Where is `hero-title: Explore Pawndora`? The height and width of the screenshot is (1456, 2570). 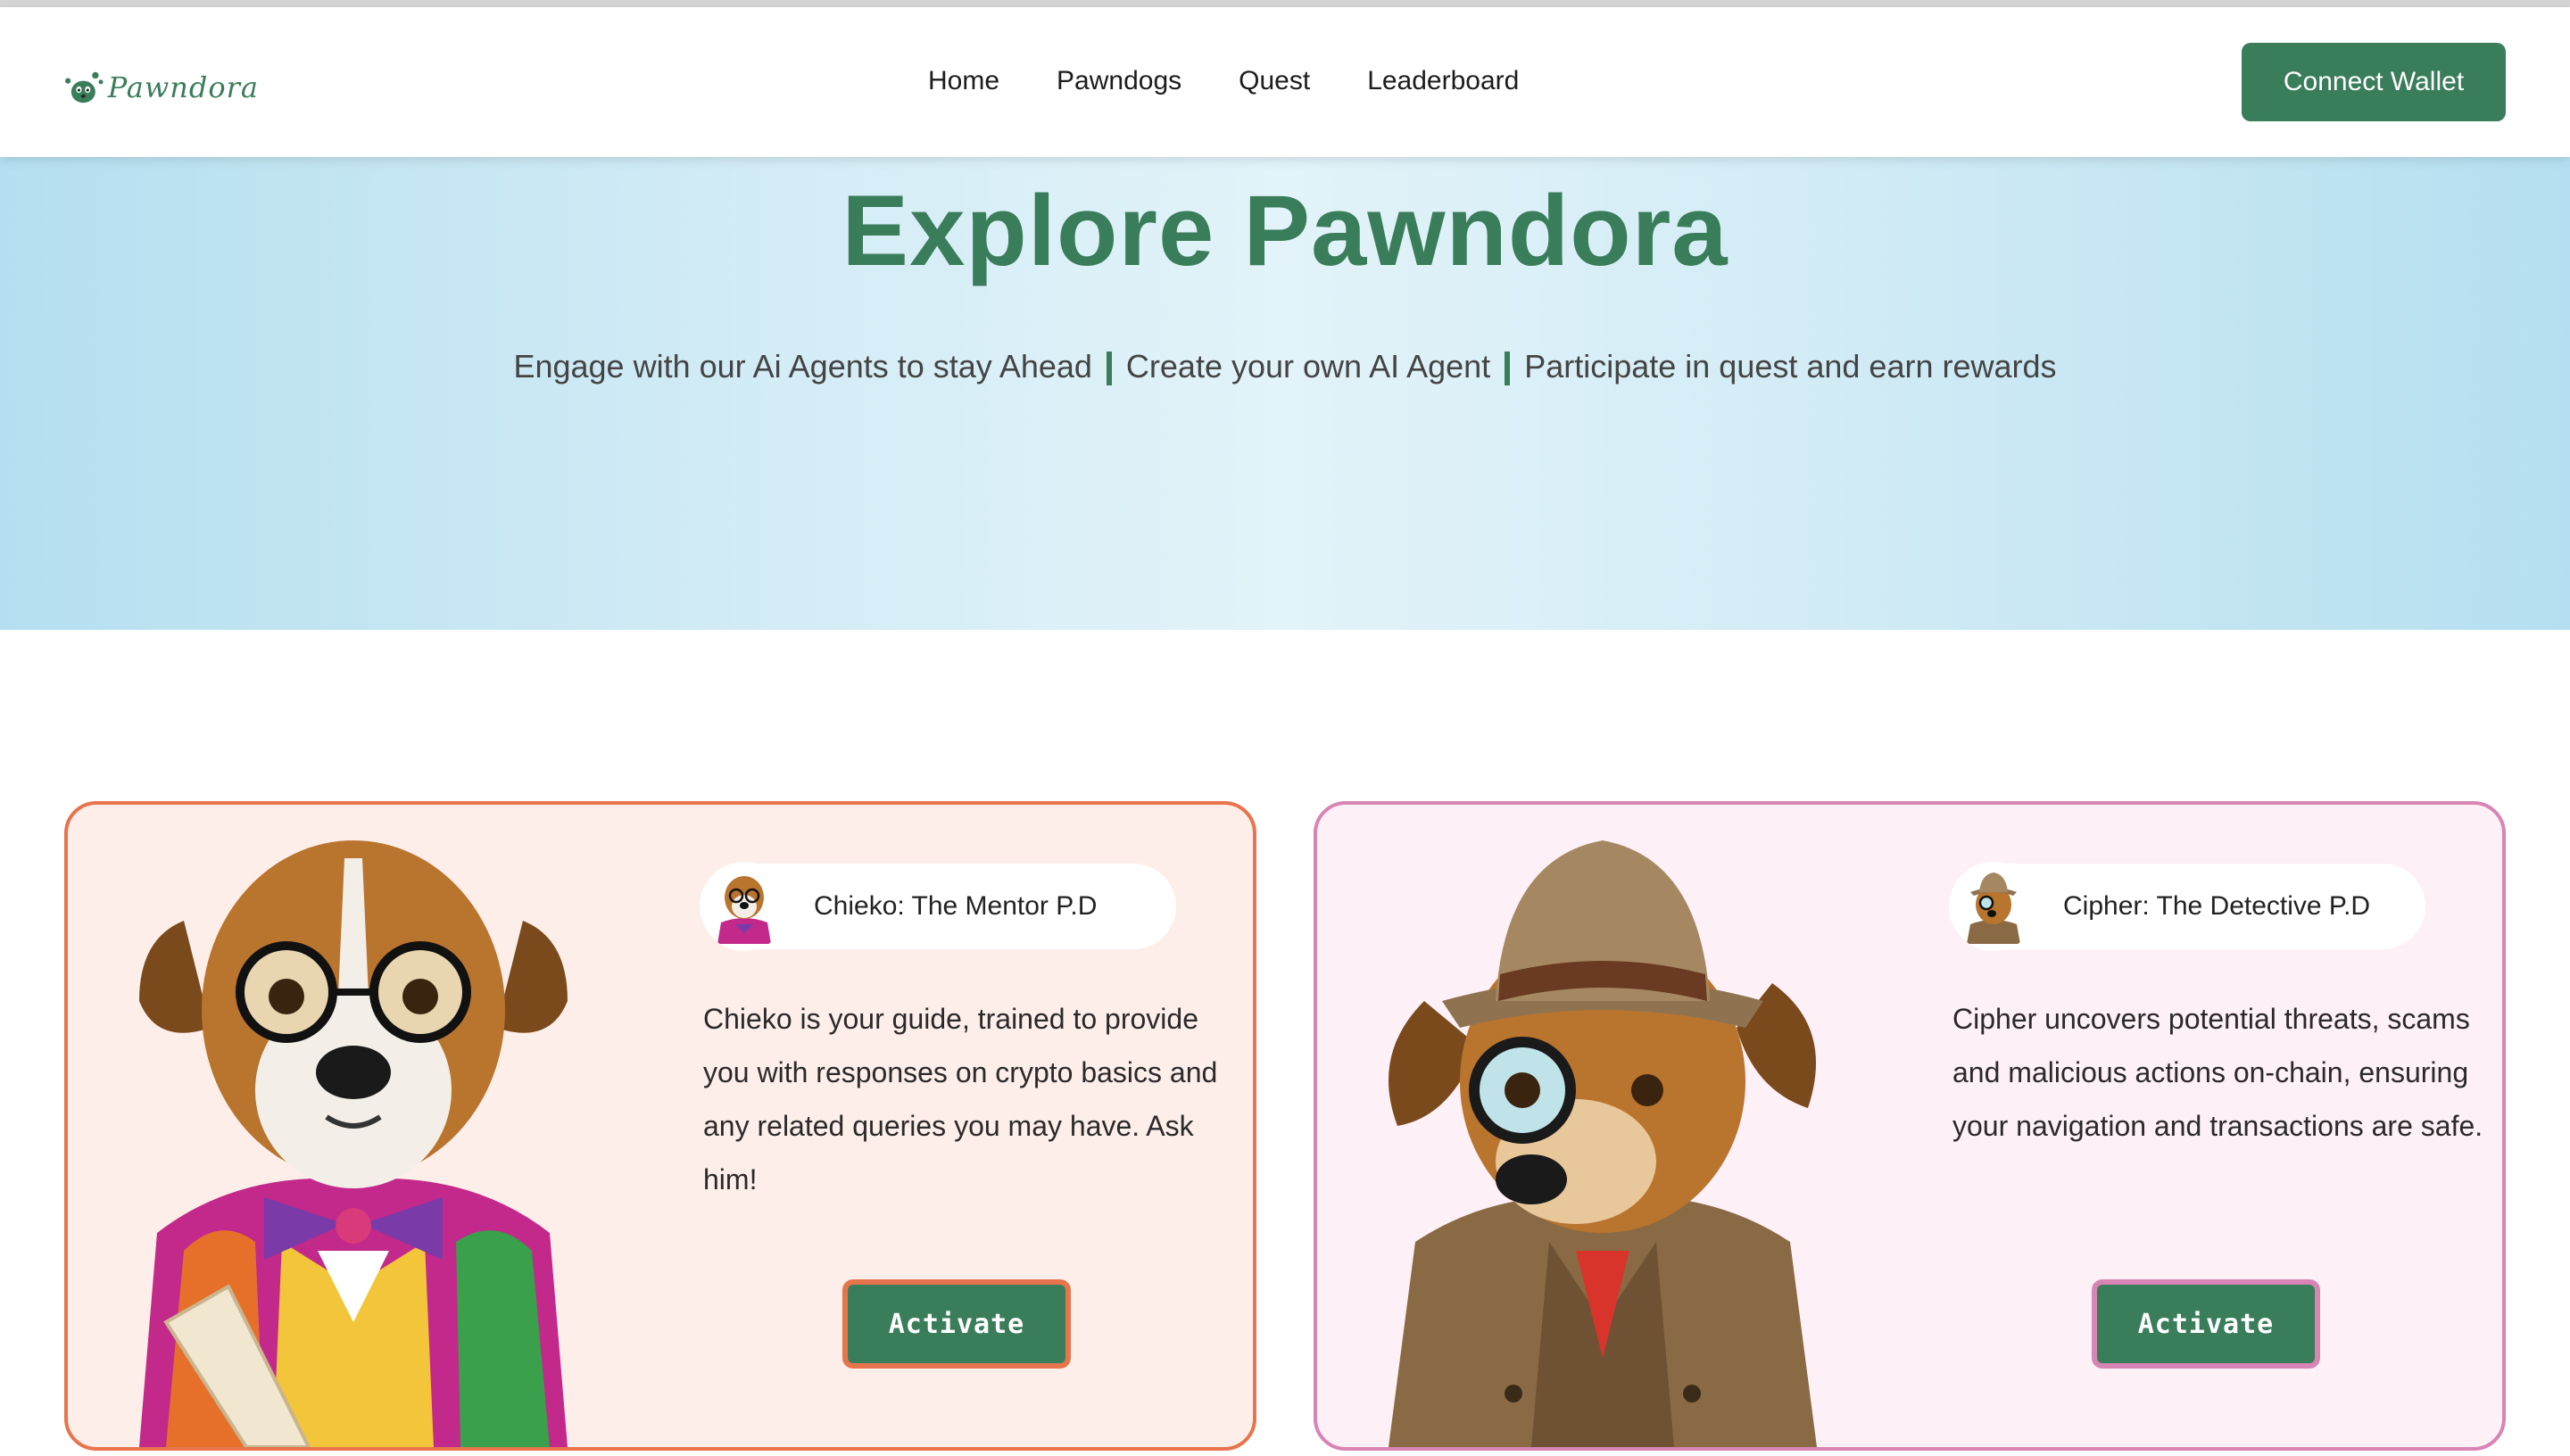 hero-title: Explore Pawndora is located at coordinates (1285, 231).